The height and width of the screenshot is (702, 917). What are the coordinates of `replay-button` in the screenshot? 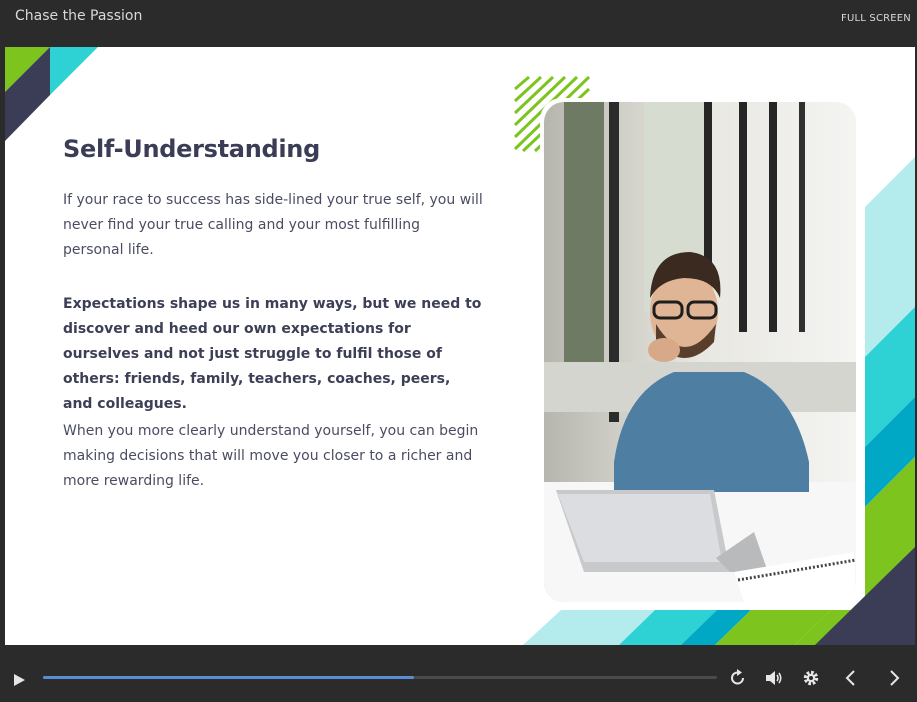 It's located at (738, 678).